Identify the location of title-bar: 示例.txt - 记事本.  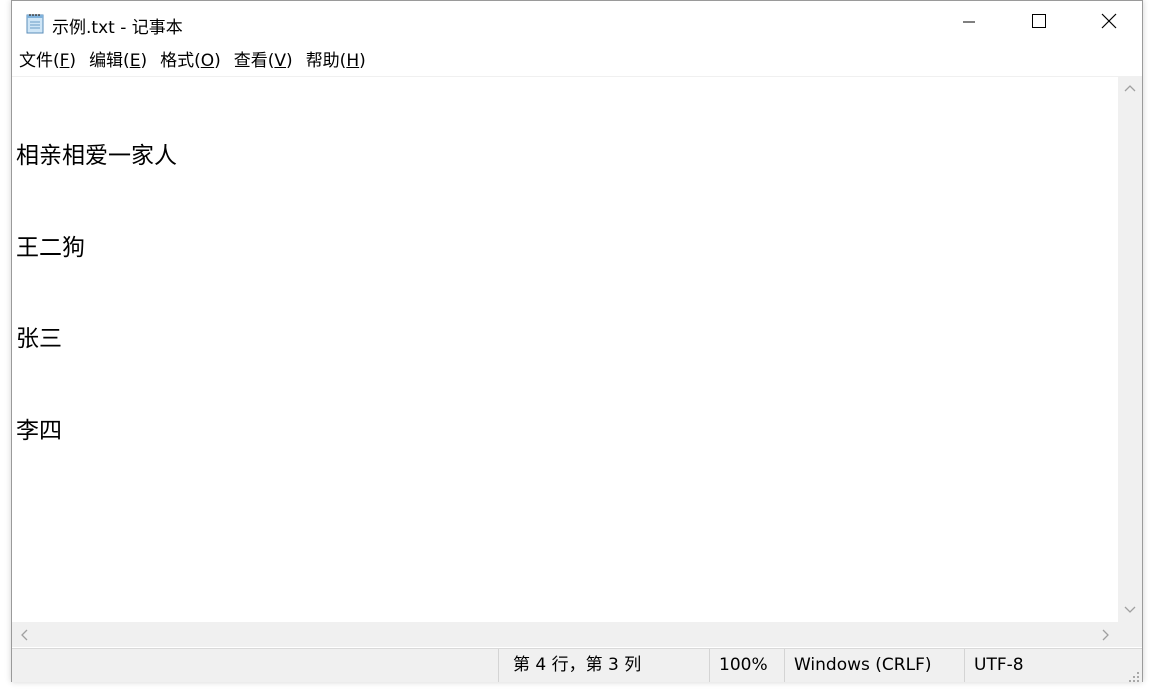
(577, 23).